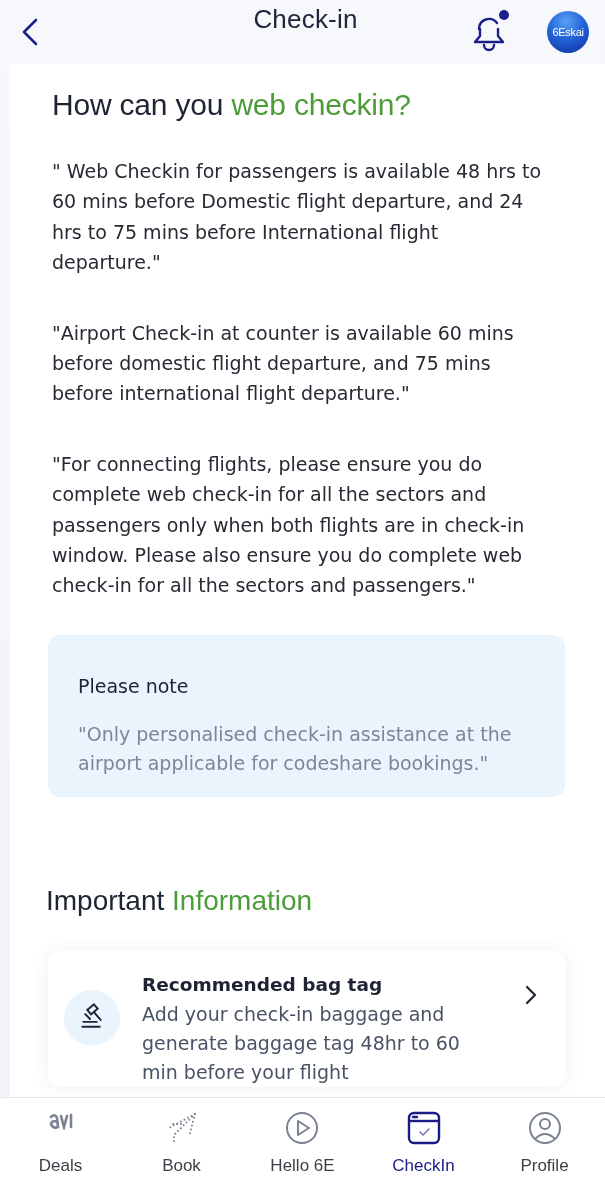 The width and height of the screenshot is (605, 1200). I want to click on section-heading: Important Information, so click(180, 900).